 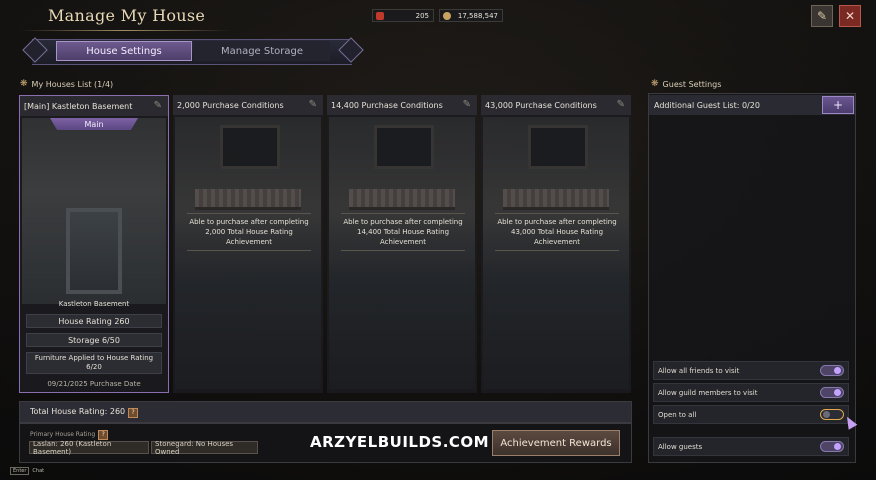 I want to click on slot-title-text: 14,400 Purchase Conditions, so click(x=387, y=105).